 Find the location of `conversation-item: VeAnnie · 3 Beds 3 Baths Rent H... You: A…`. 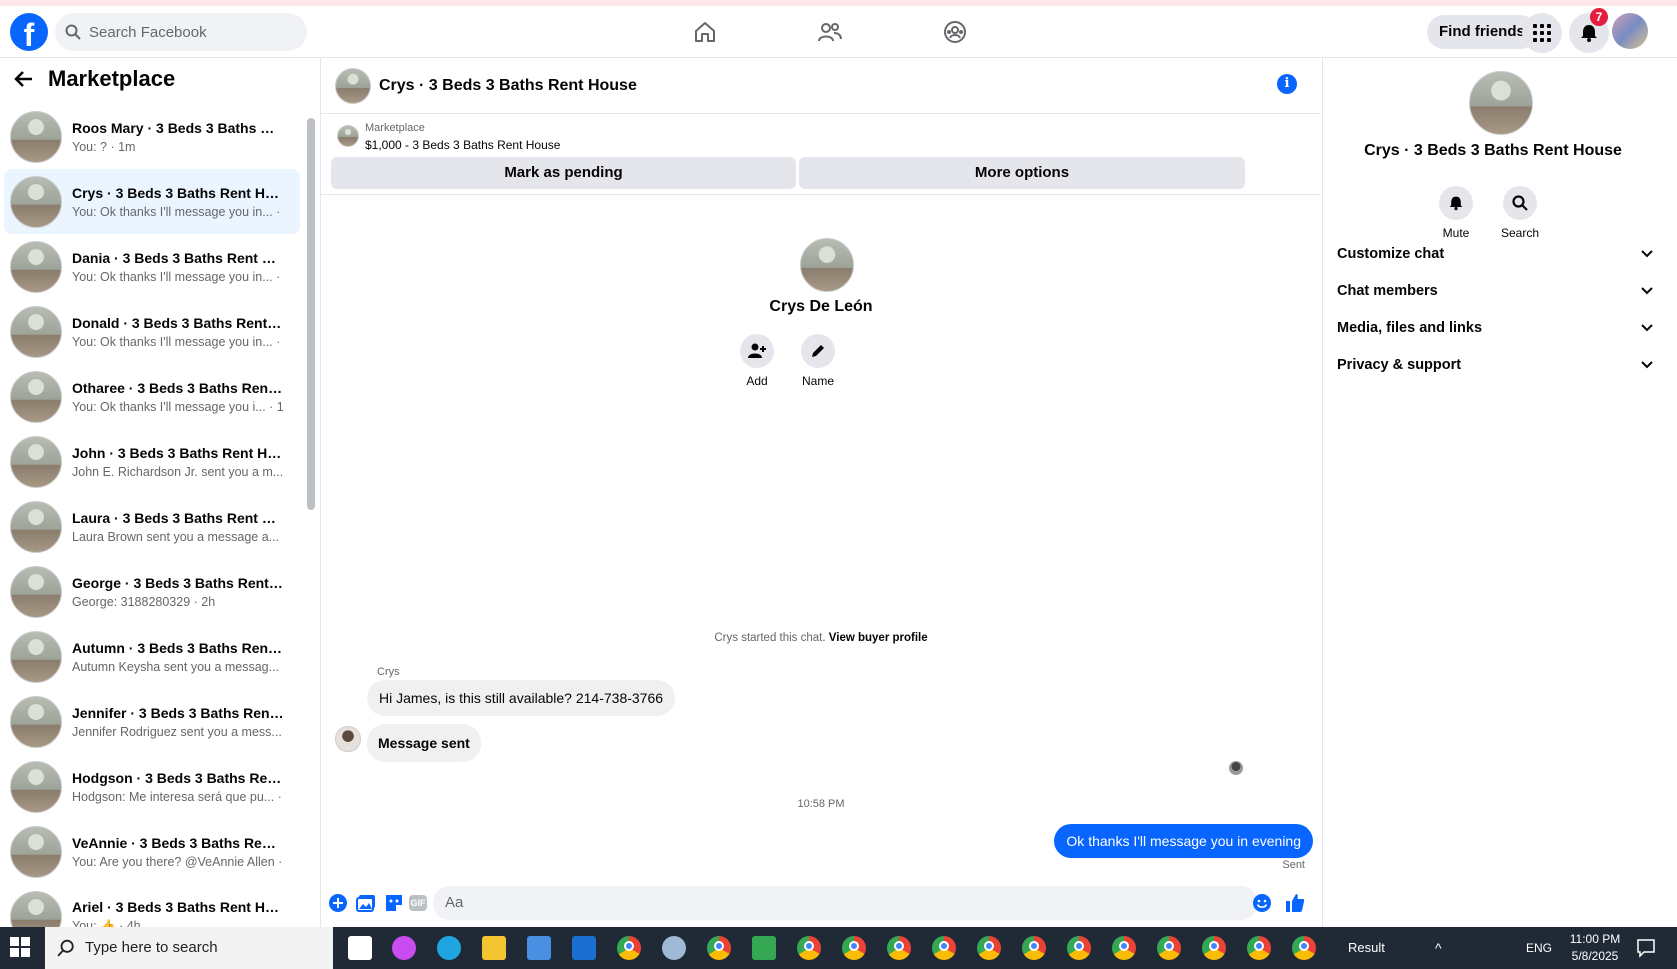

conversation-item: VeAnnie · 3 Beds 3 Baths Rent H... You: A… is located at coordinates (152, 851).